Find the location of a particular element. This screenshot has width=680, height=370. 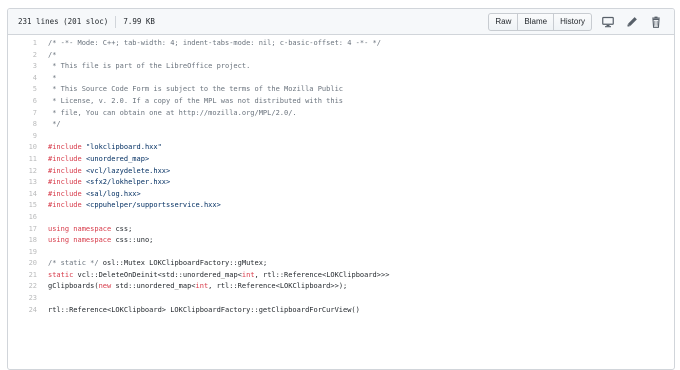

code-token: <sfx2/lokhelper.hxx> is located at coordinates (128, 182).